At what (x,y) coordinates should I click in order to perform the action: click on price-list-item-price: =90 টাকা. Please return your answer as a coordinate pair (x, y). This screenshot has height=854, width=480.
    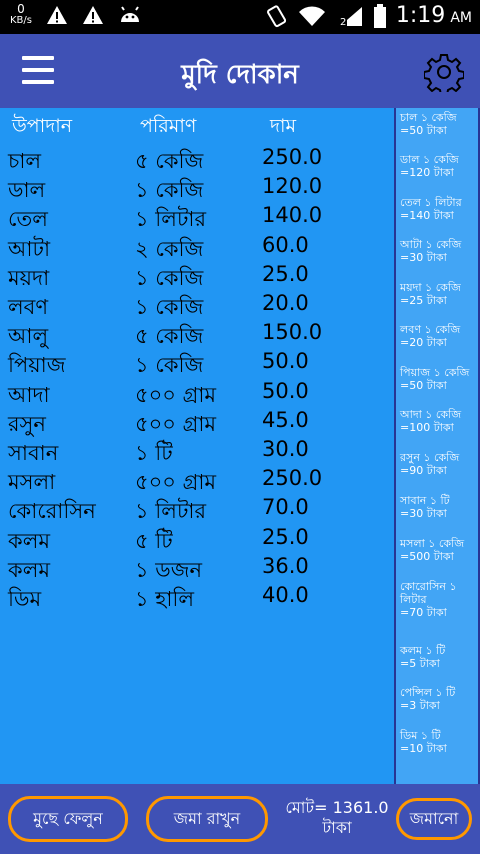
    Looking at the image, I should click on (423, 470).